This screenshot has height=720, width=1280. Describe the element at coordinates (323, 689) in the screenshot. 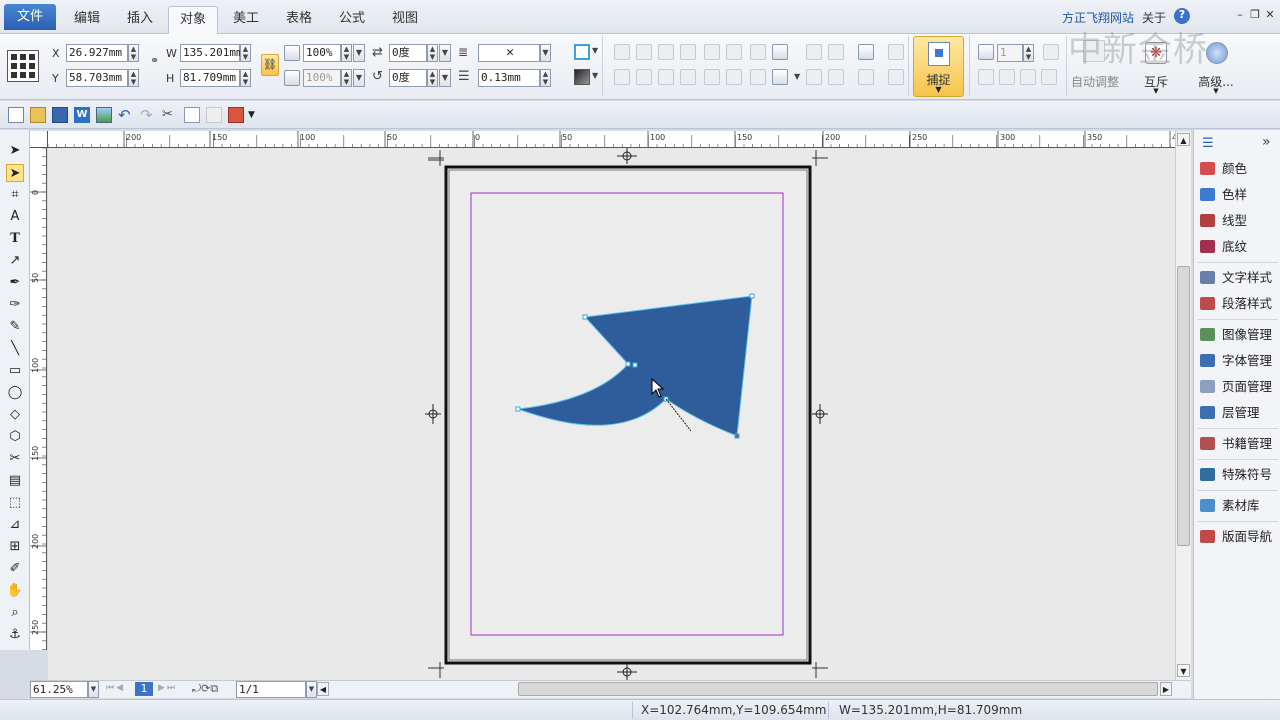

I see `scroll-left-icon: ◀` at that location.